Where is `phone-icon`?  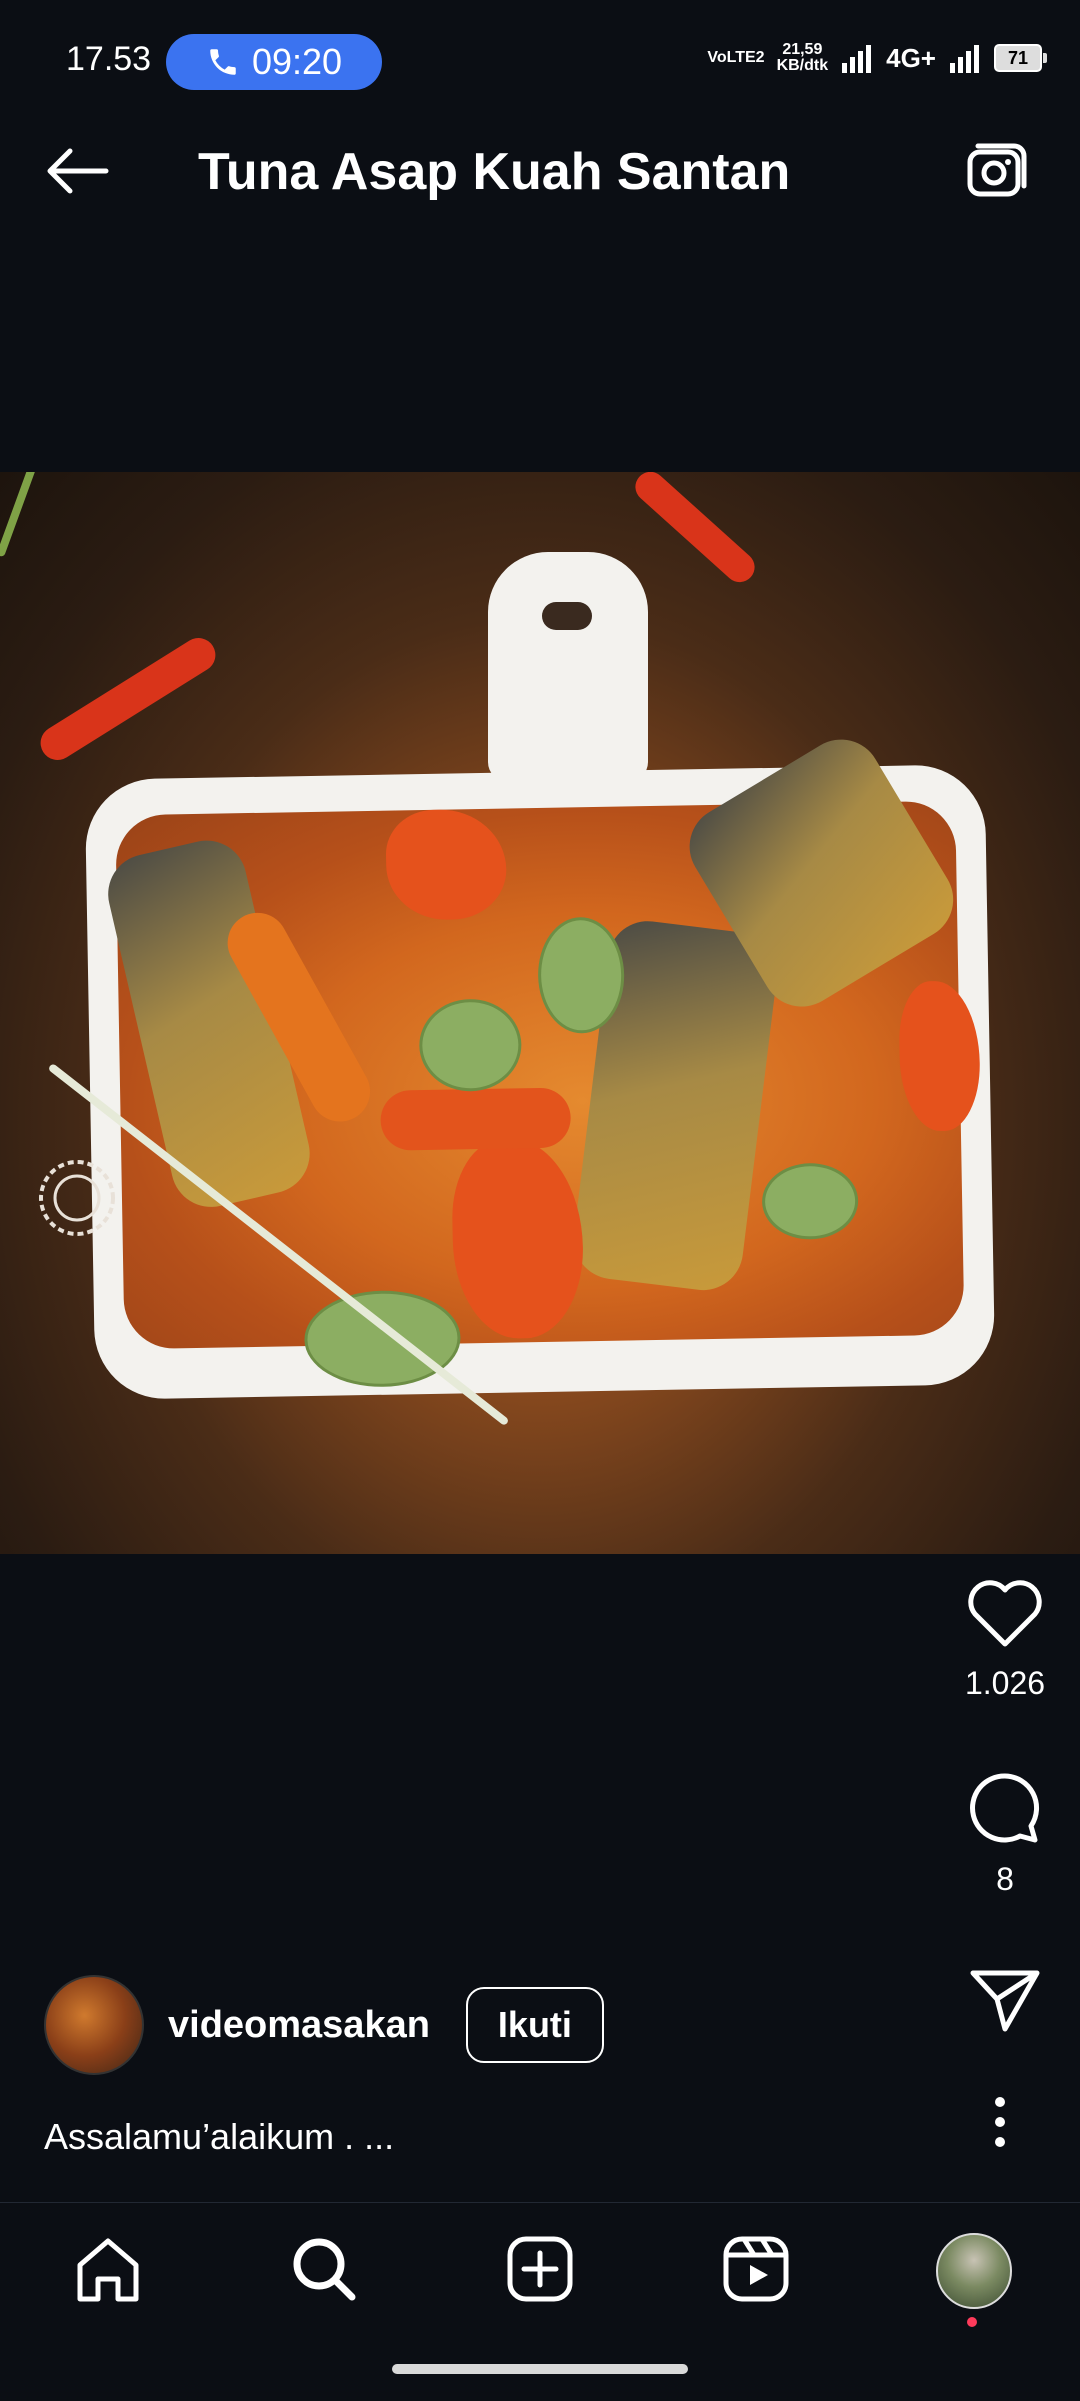
phone-icon is located at coordinates (223, 62).